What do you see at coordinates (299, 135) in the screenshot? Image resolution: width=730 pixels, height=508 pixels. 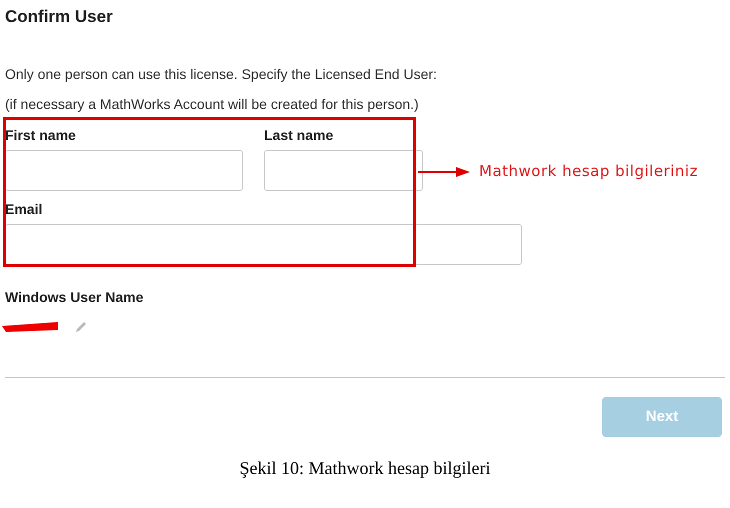 I see `field-label: Last name` at bounding box center [299, 135].